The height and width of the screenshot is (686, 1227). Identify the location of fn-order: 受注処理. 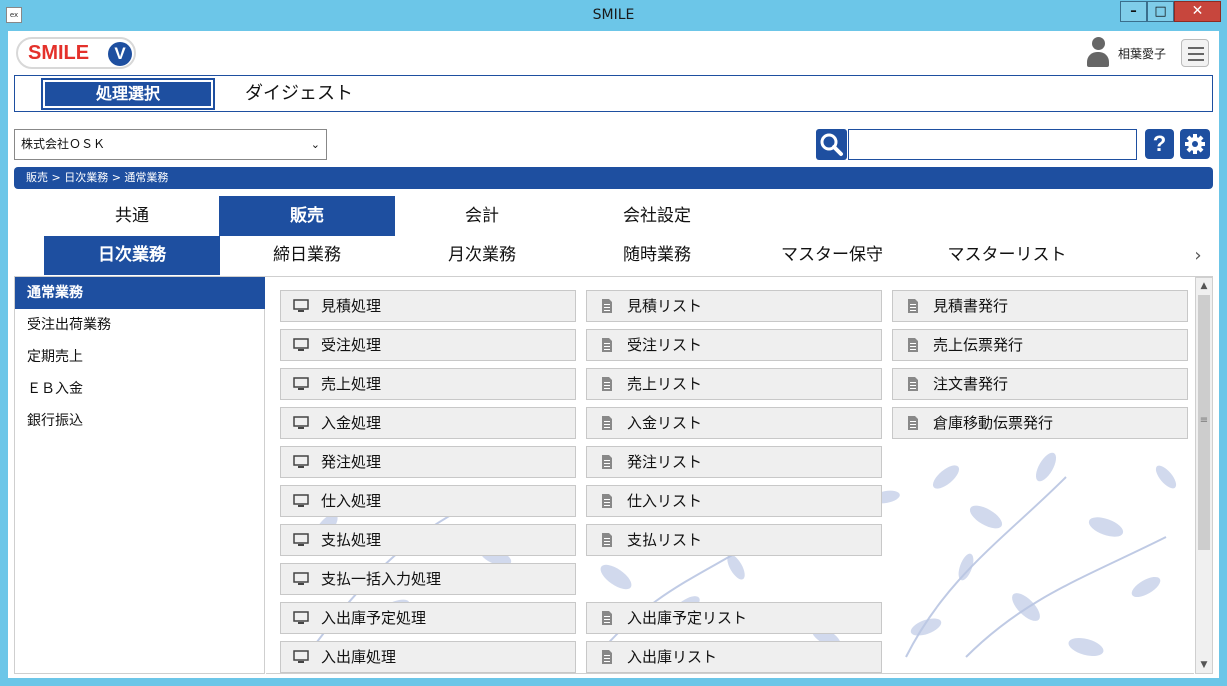
(428, 345).